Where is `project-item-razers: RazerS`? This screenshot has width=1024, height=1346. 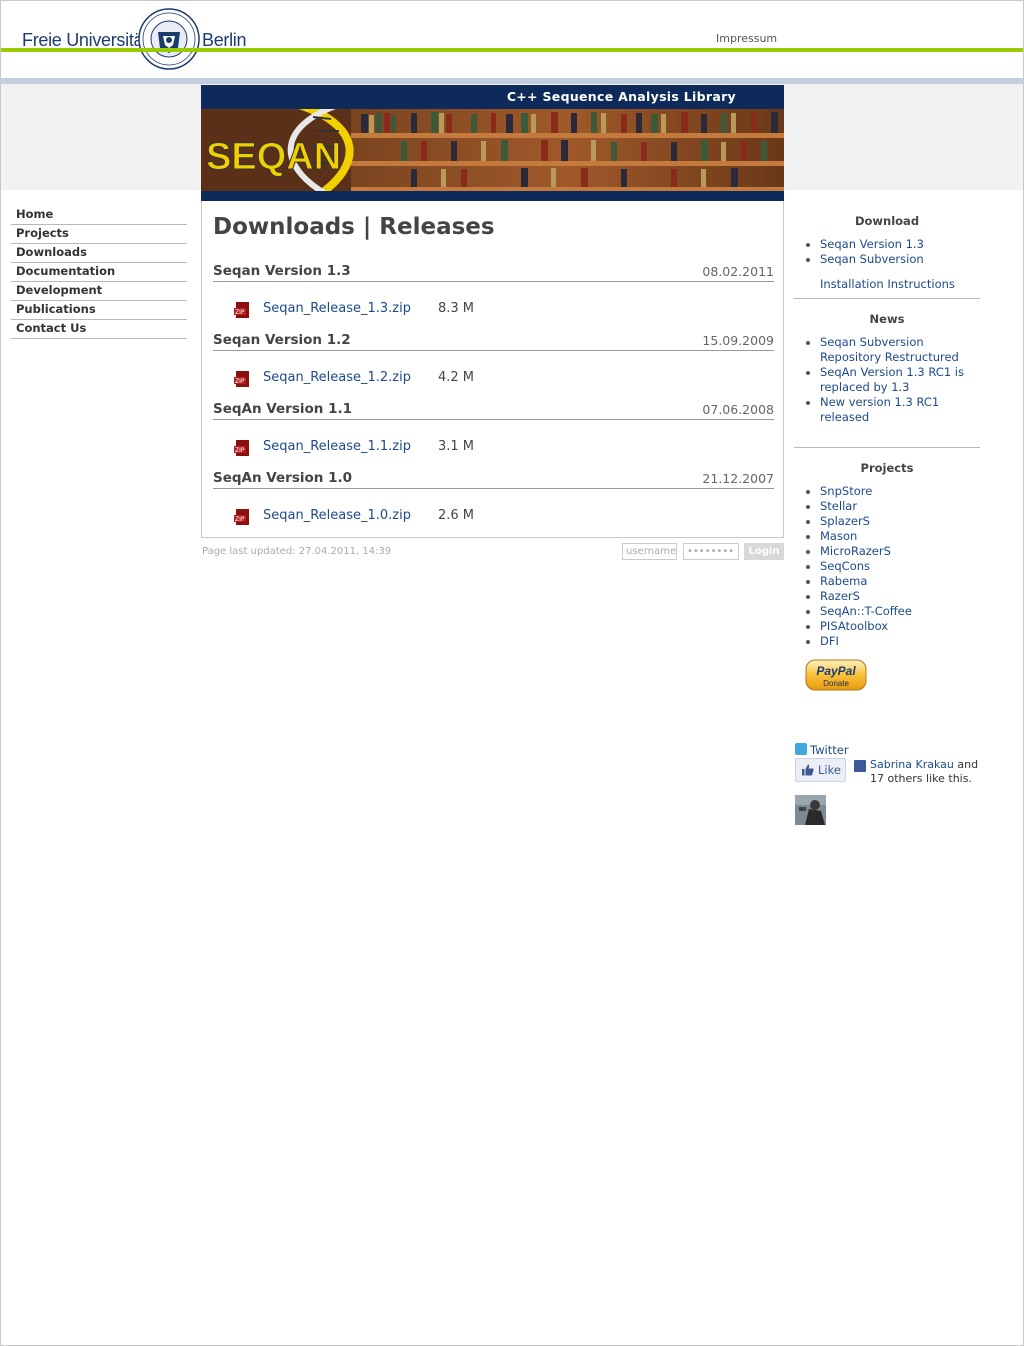
project-item-razers: RazerS is located at coordinates (893, 596).